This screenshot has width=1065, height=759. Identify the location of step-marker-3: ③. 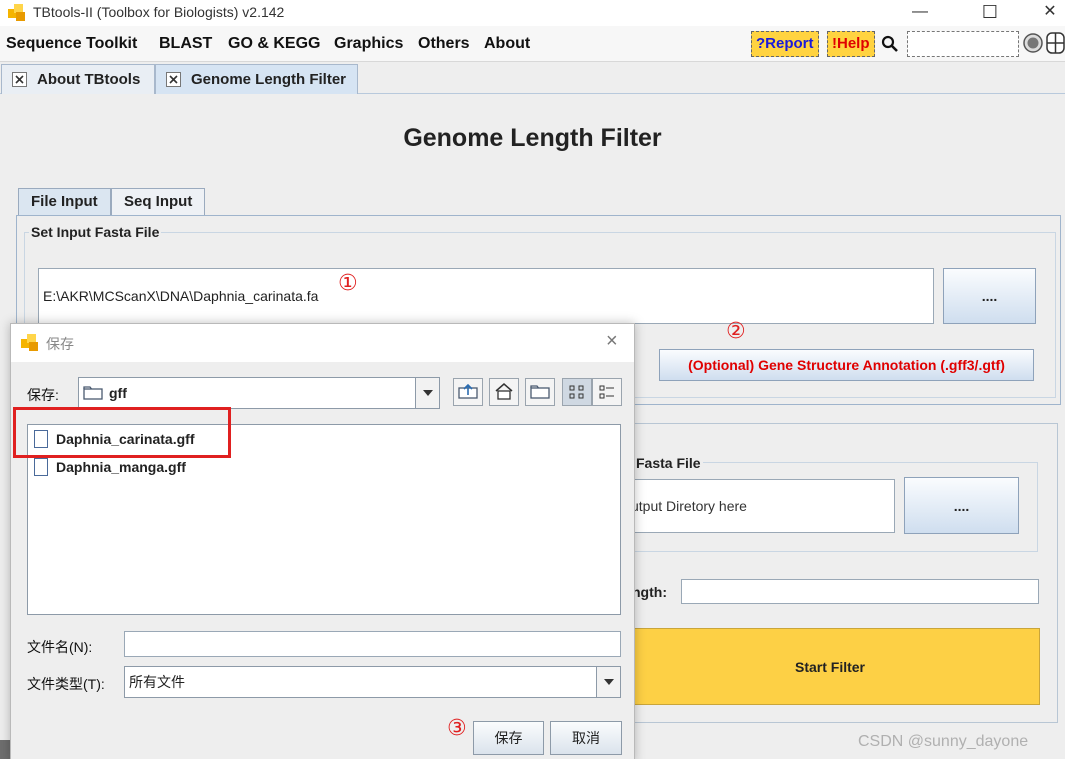
(457, 727).